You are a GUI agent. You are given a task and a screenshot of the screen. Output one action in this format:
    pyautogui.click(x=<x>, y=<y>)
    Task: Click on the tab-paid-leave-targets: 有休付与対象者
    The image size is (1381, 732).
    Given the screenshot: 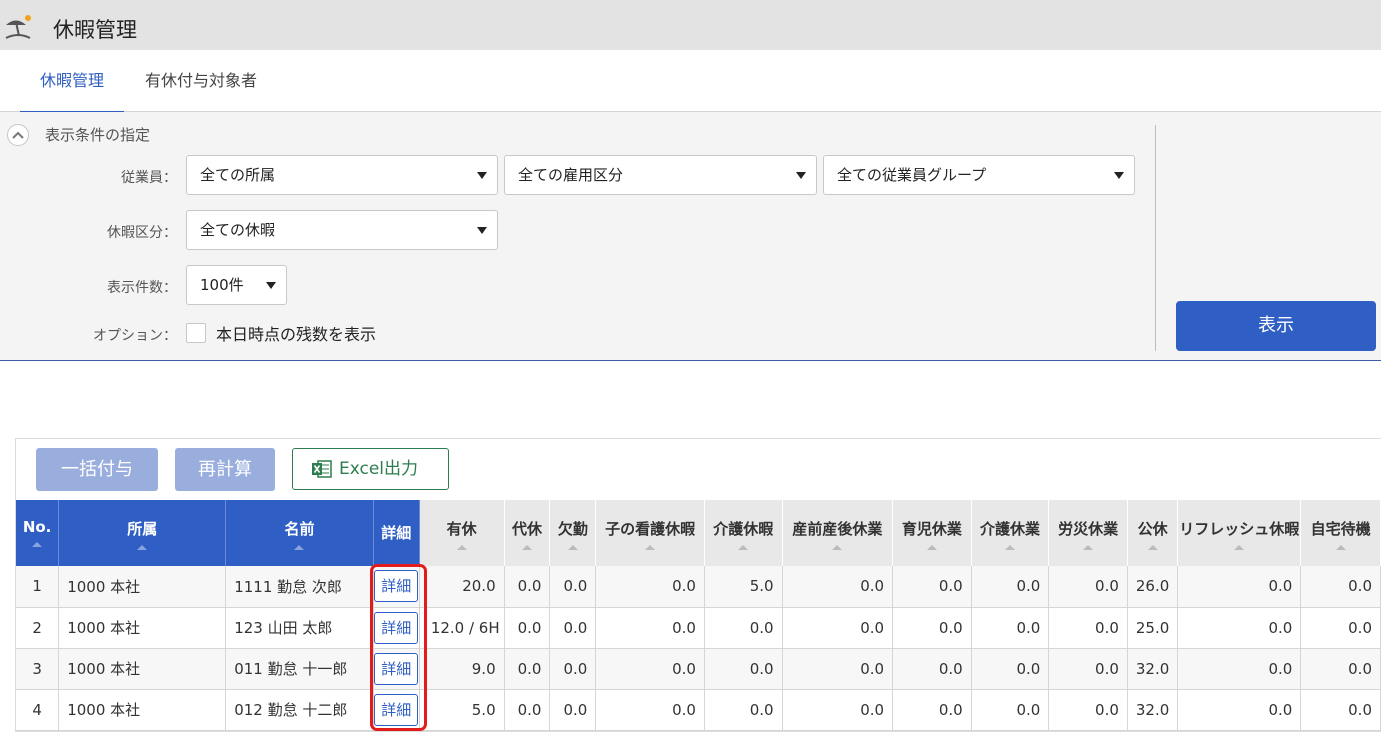 What is the action you would take?
    pyautogui.click(x=201, y=81)
    